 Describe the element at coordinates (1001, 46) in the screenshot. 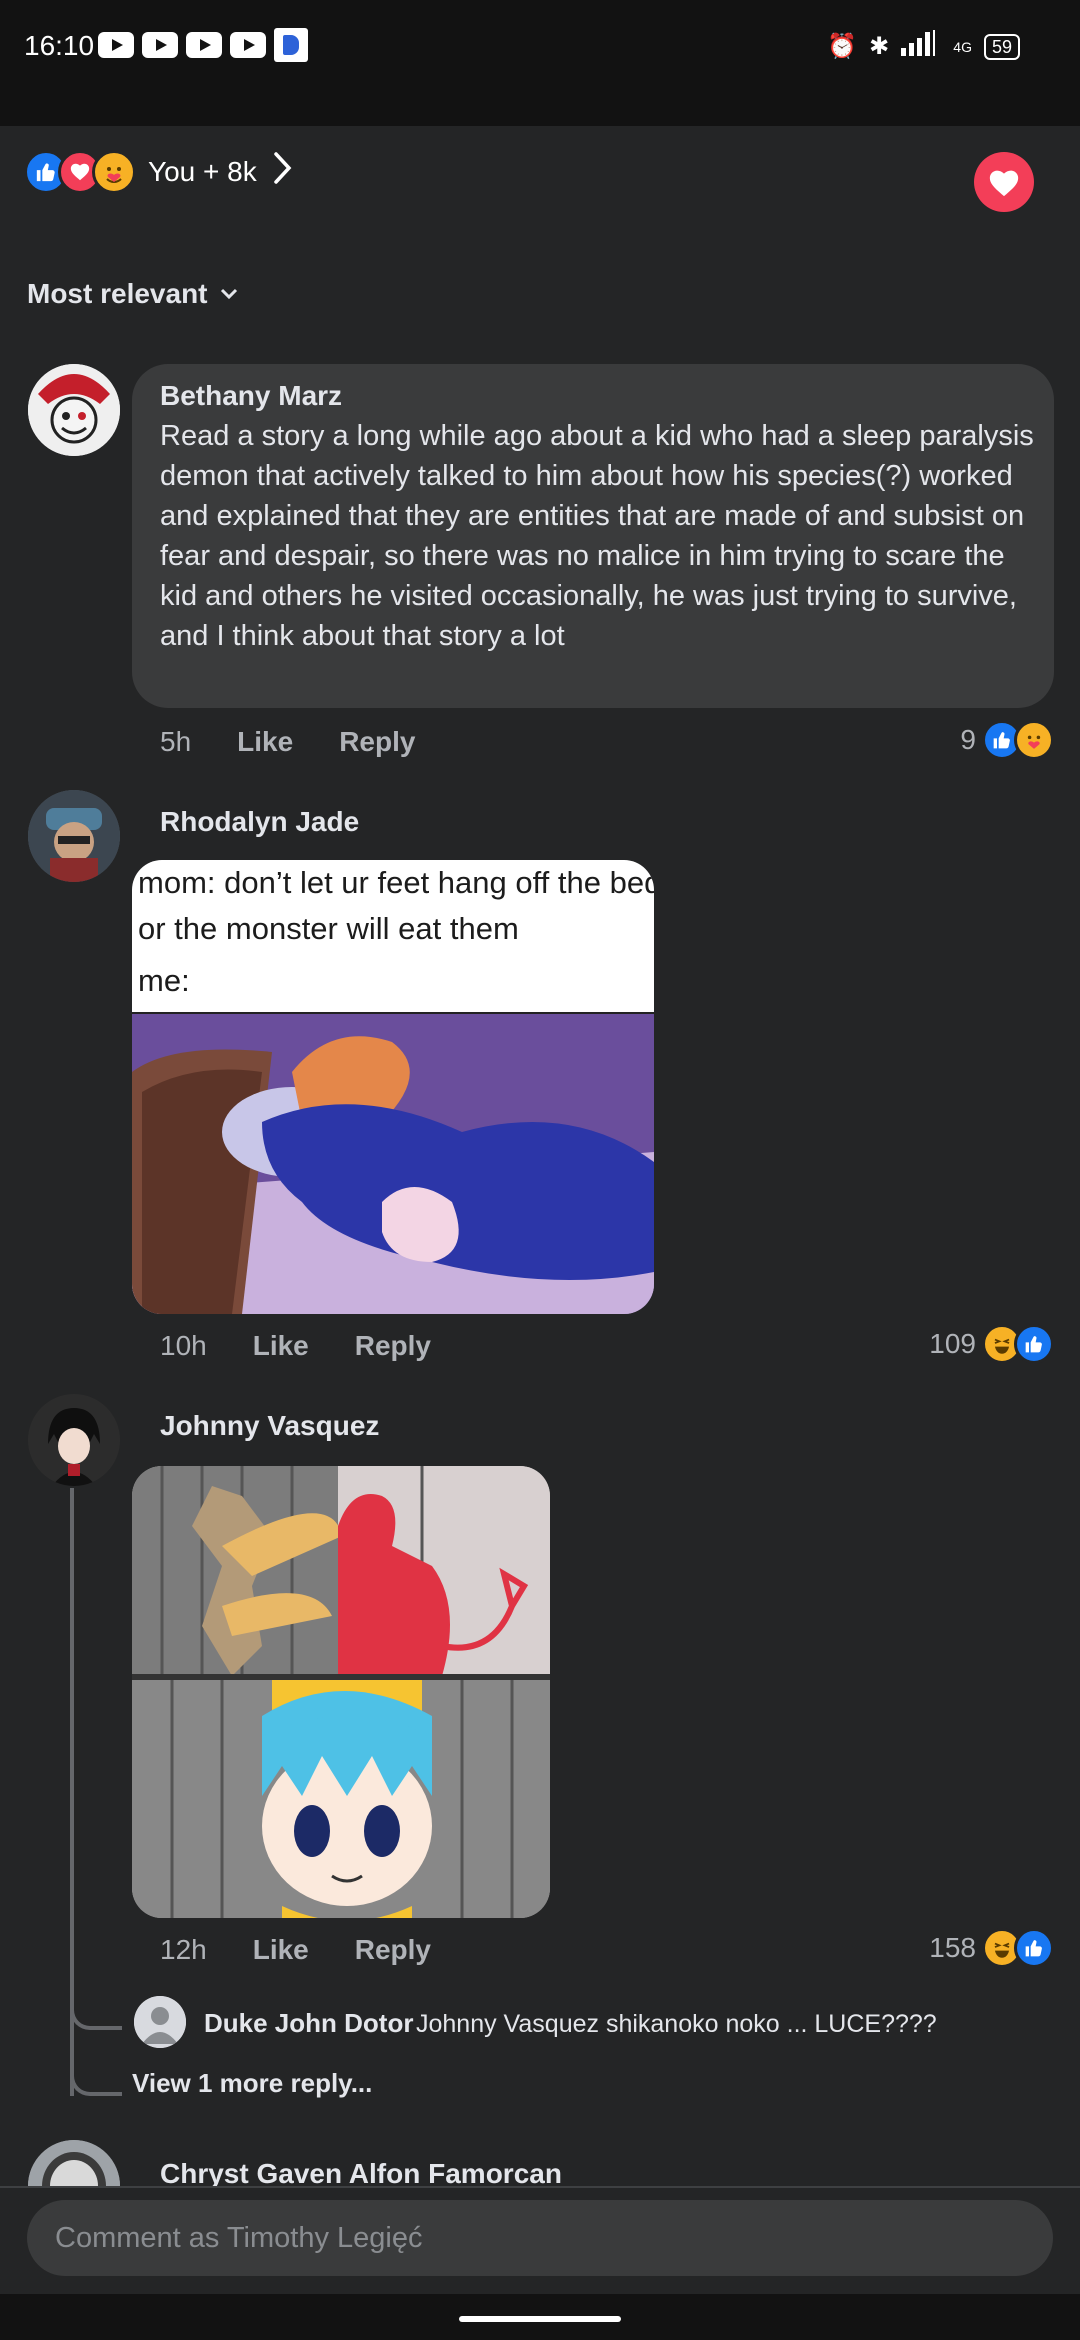

I see `battery-icon: 59` at that location.